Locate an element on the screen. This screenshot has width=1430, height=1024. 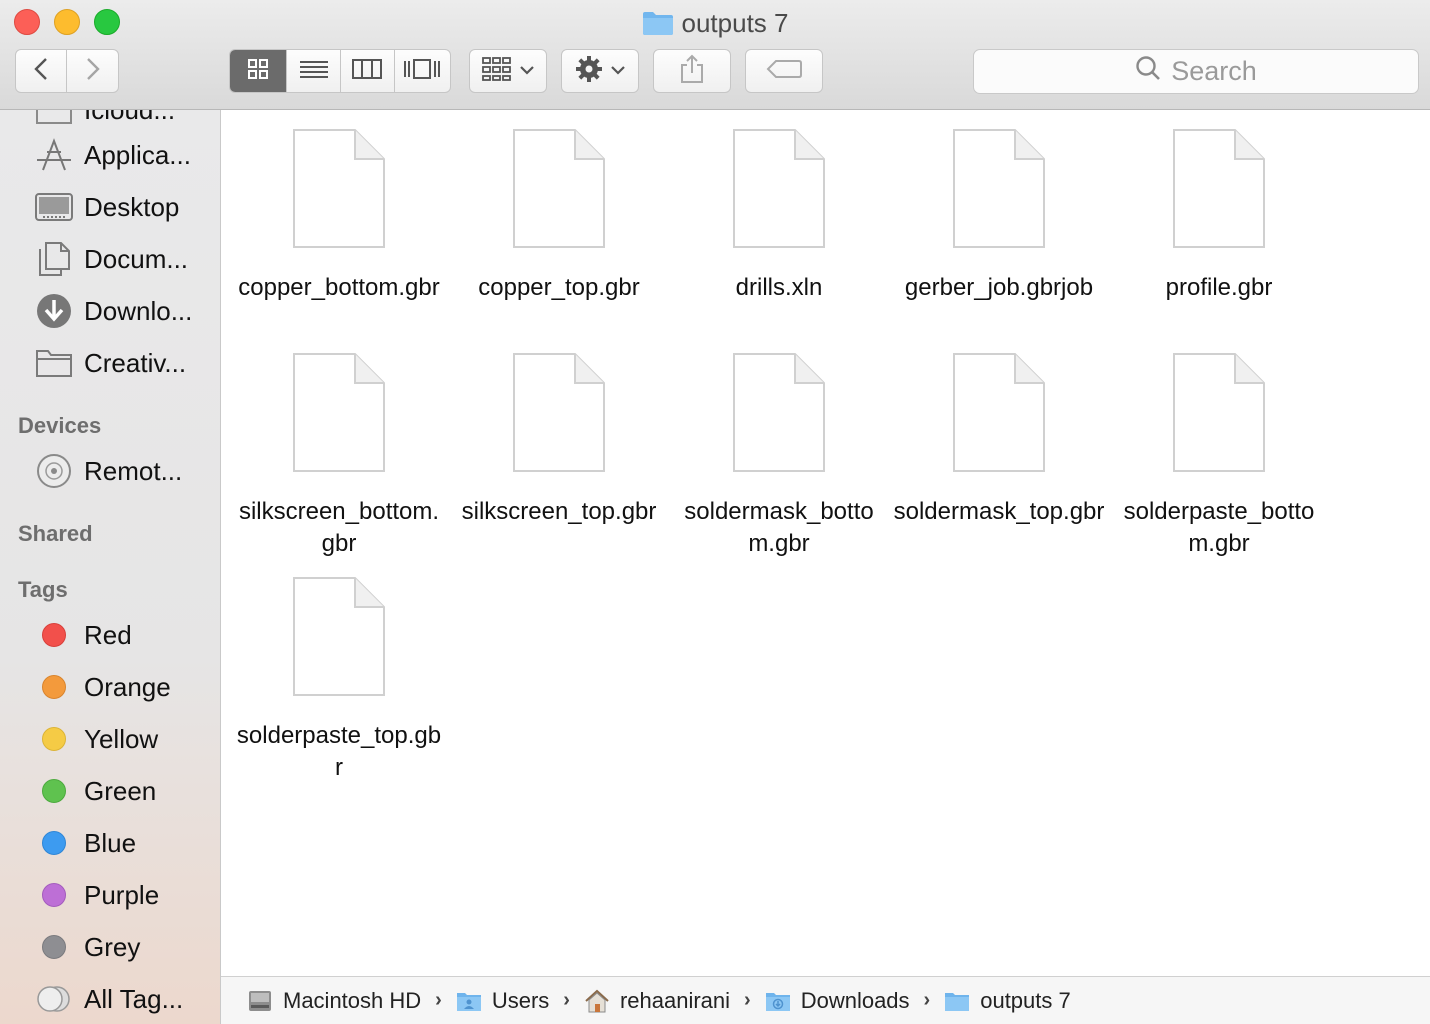
share-button is located at coordinates (692, 71).